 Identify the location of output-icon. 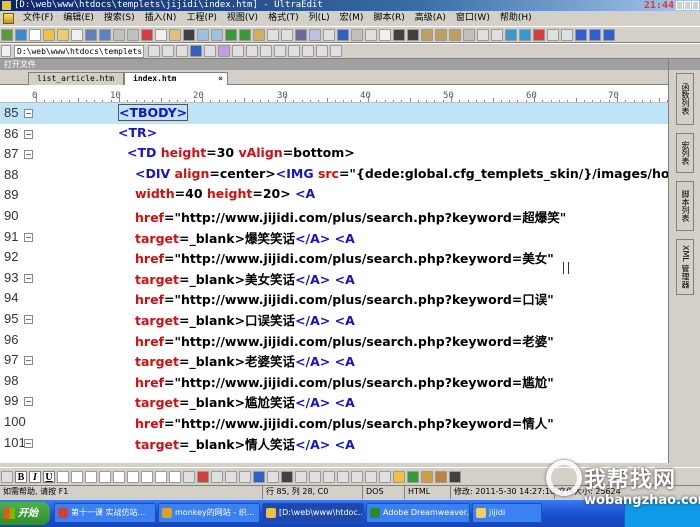
(252, 51).